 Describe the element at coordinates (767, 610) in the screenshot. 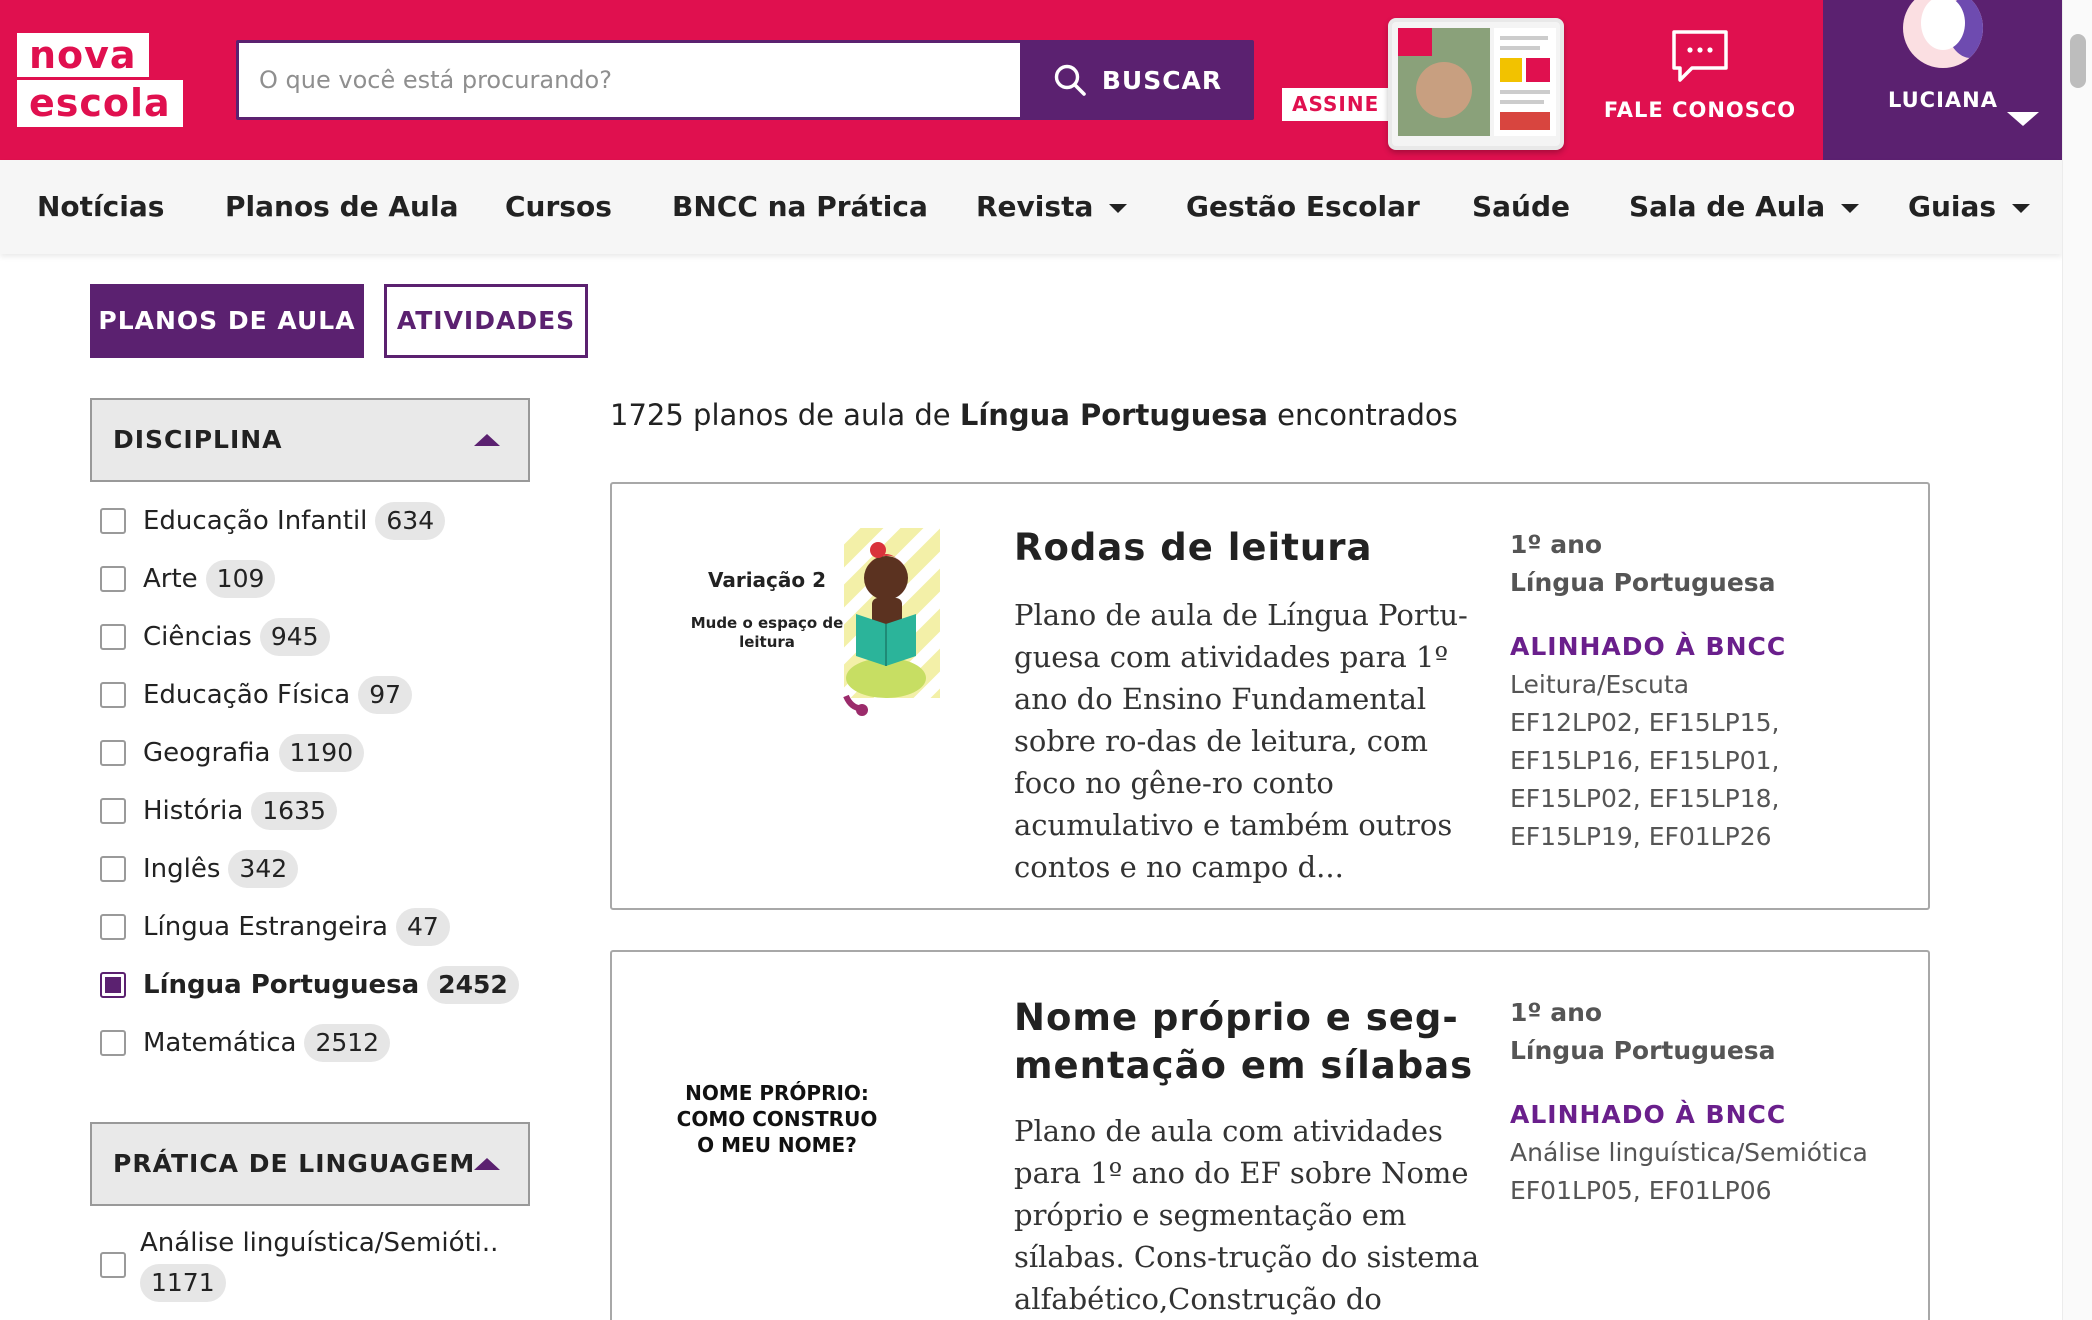

I see `thumbnail-caption: Variação 2 Mude o espaço de leitura` at that location.